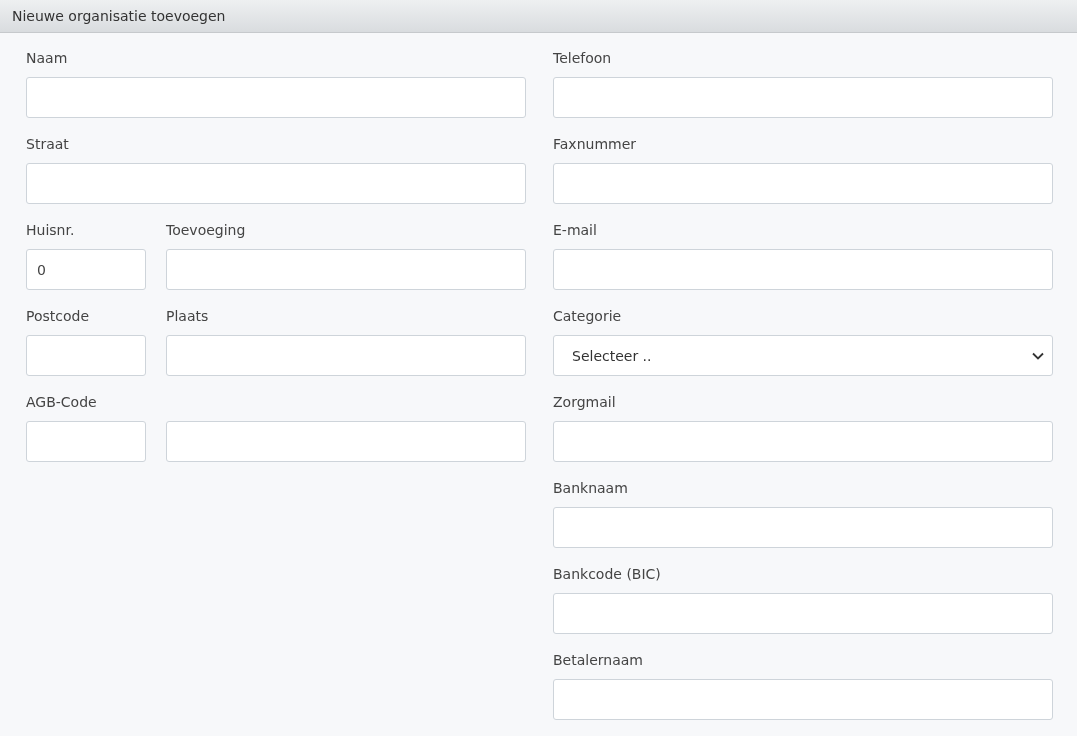  Describe the element at coordinates (575, 230) in the screenshot. I see `field-label: E-mail` at that location.